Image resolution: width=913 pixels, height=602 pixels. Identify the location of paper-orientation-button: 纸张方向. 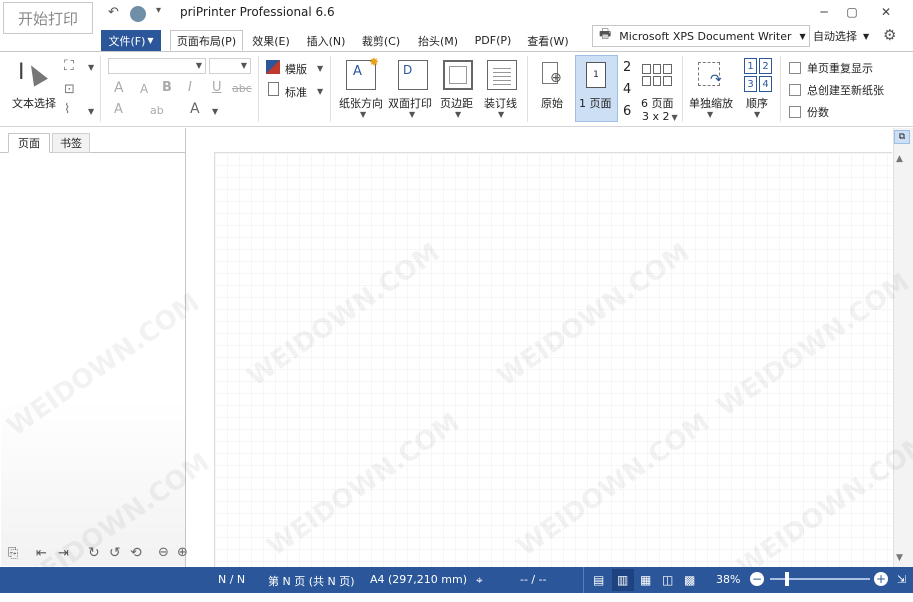
(361, 103).